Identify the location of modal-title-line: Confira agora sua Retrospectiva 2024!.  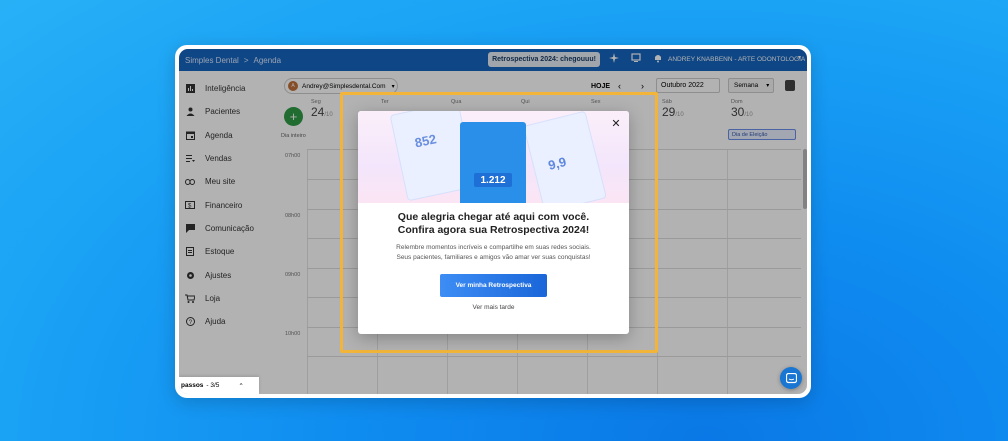
(493, 230).